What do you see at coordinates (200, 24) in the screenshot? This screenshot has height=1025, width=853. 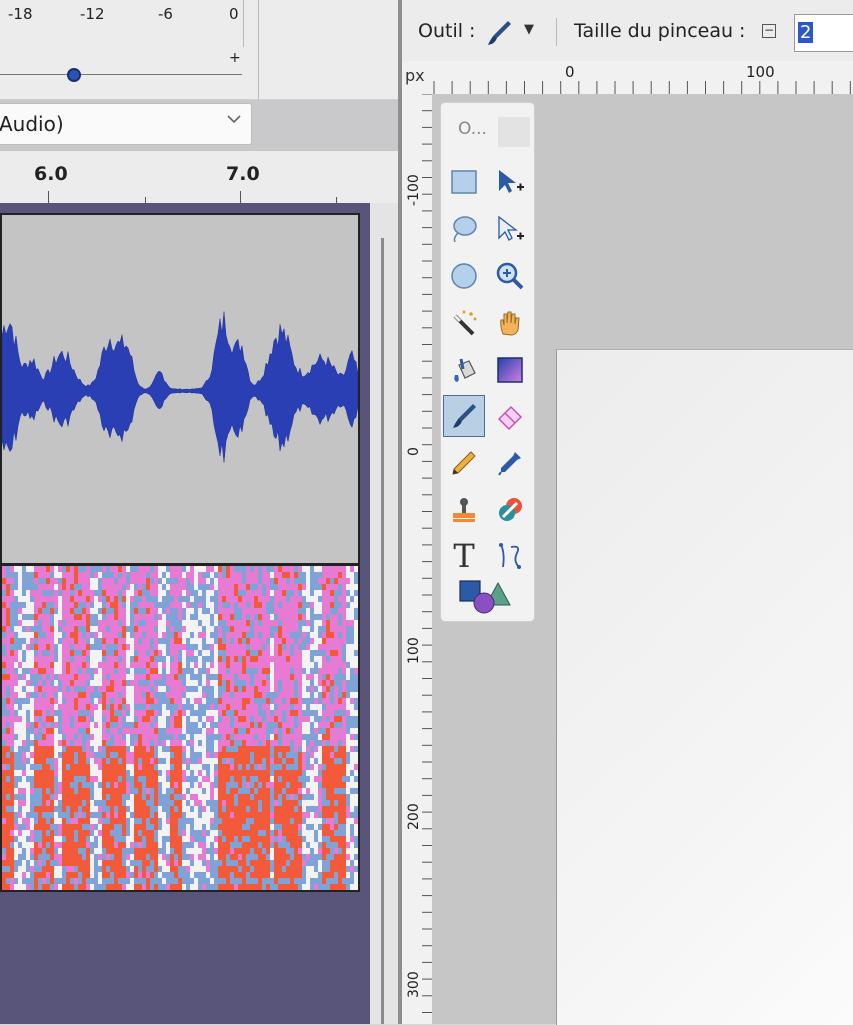 I see `meter-scale: -18 -12 -6 0` at bounding box center [200, 24].